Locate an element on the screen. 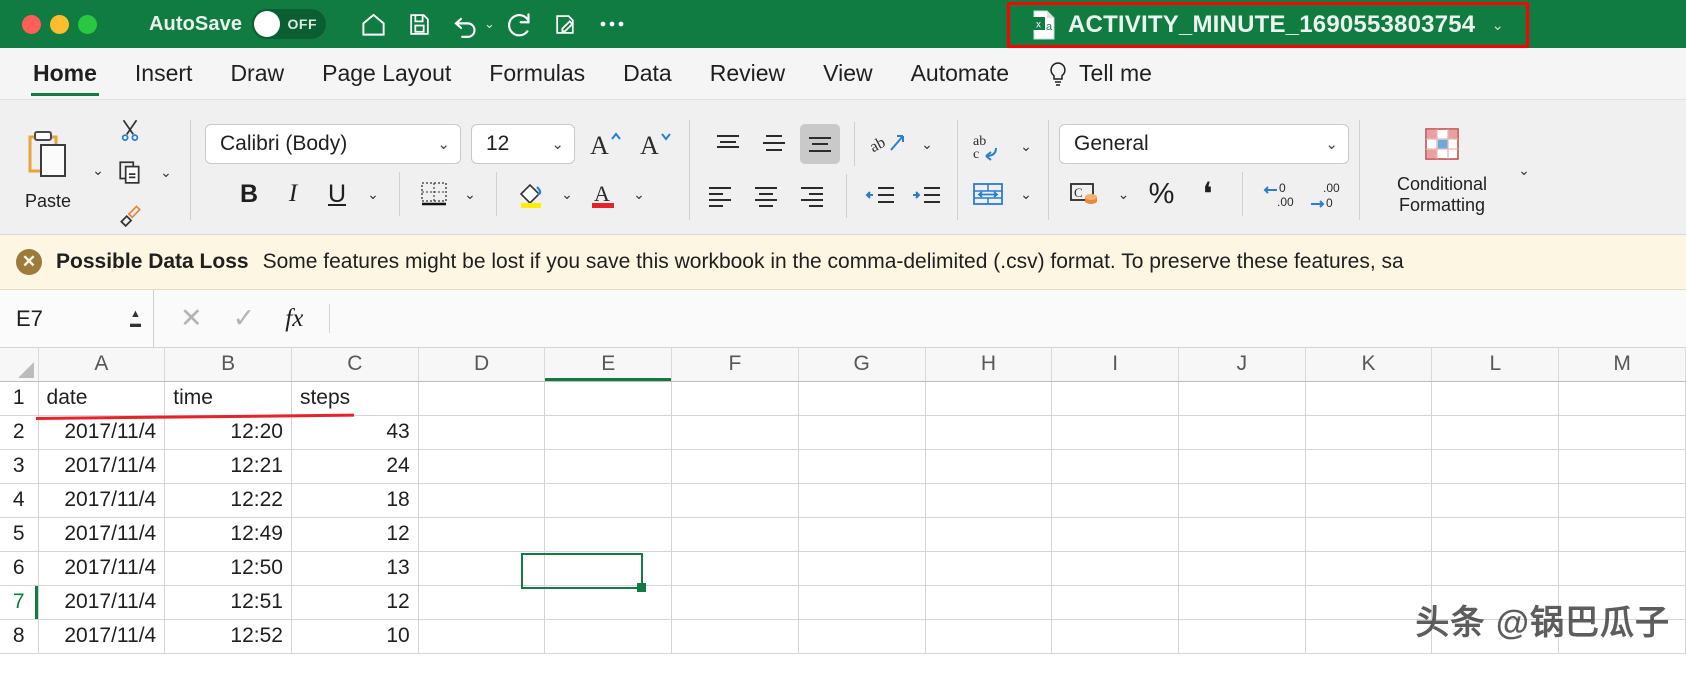  cell-a7: 2017/11/4 is located at coordinates (102, 602).